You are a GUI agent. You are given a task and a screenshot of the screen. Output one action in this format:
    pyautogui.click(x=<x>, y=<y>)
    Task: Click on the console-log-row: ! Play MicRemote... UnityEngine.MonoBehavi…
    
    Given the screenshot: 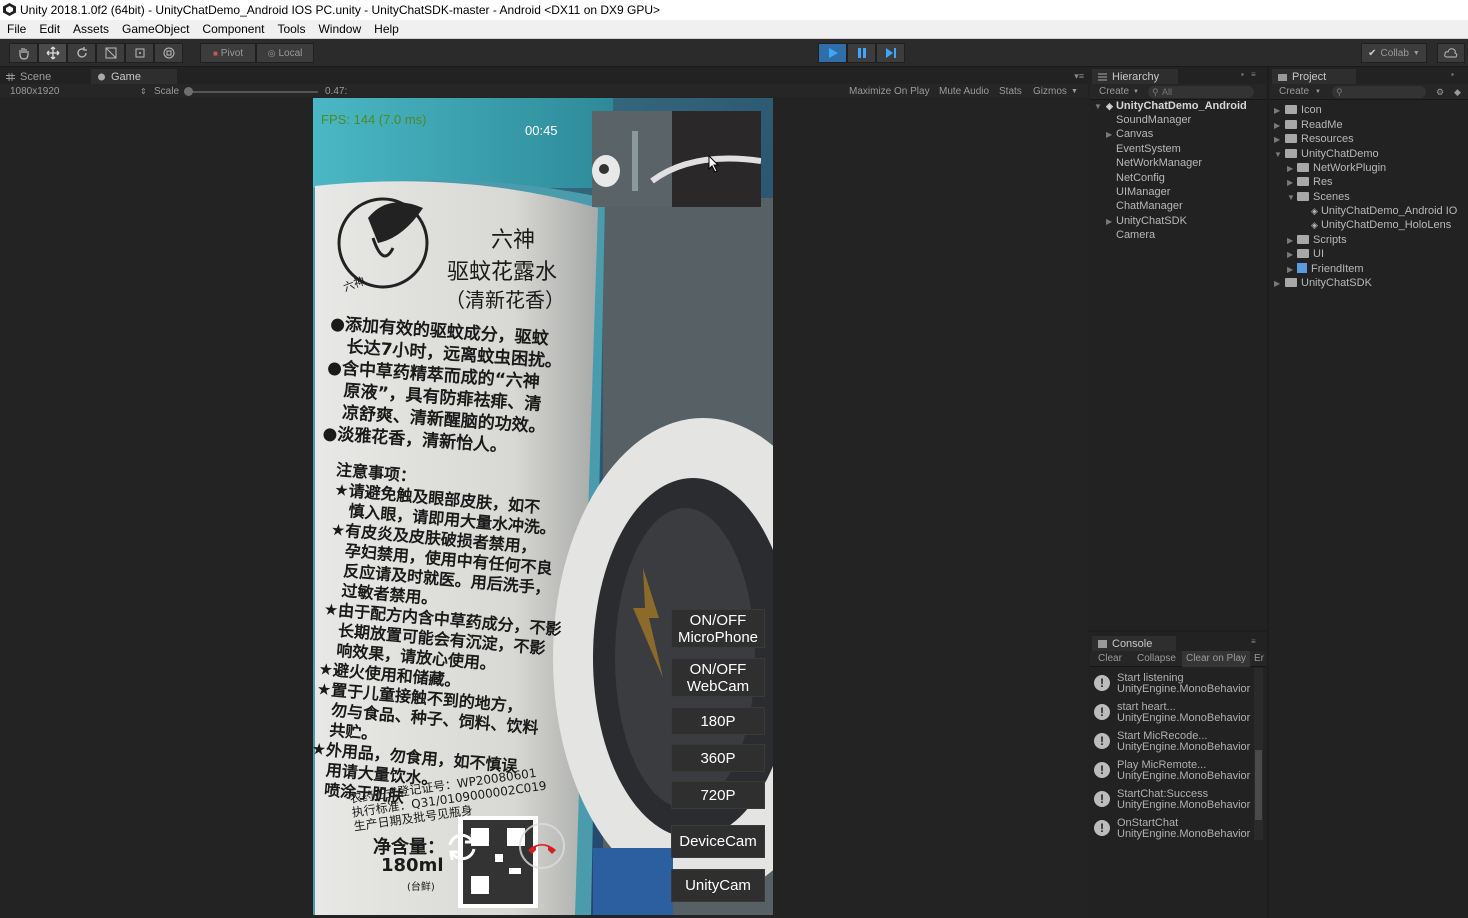 What is the action you would take?
    pyautogui.click(x=1172, y=771)
    